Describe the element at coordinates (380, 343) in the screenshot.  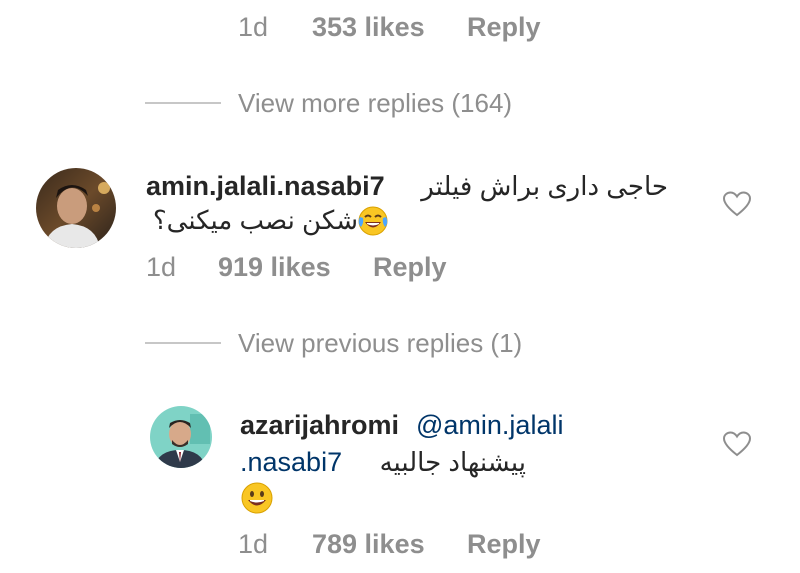
I see `view-previous-replies-link: View previous replies (1)` at that location.